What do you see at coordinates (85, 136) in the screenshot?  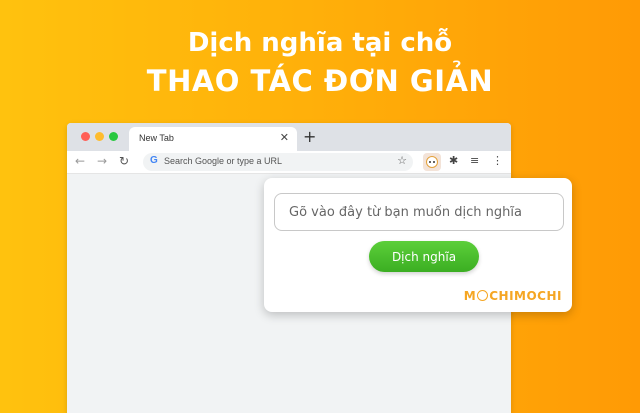 I see `close-window-dot` at bounding box center [85, 136].